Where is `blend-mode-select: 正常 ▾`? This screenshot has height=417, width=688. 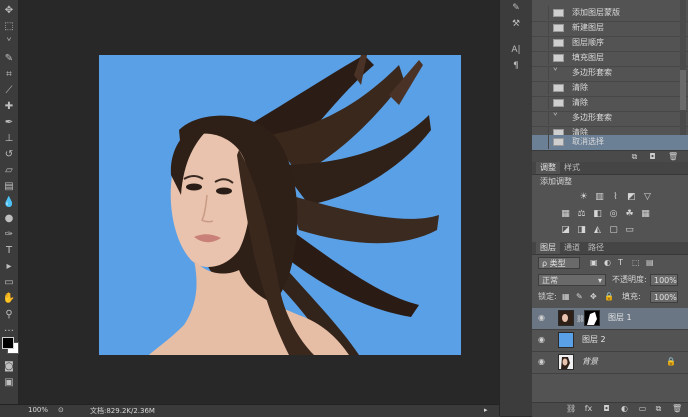
blend-mode-select: 正常 ▾ is located at coordinates (572, 280).